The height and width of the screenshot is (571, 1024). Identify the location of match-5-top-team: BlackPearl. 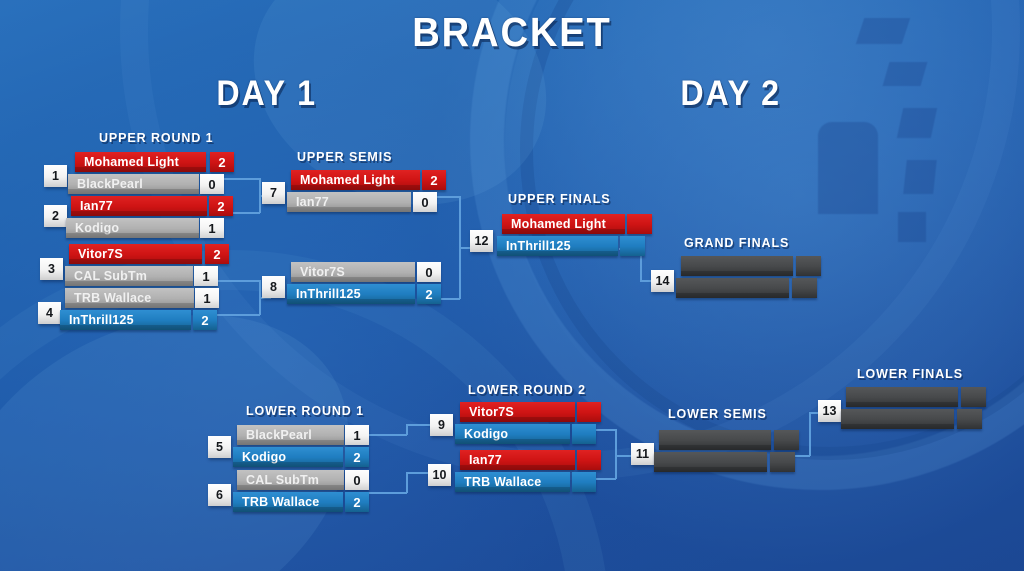
(290, 435).